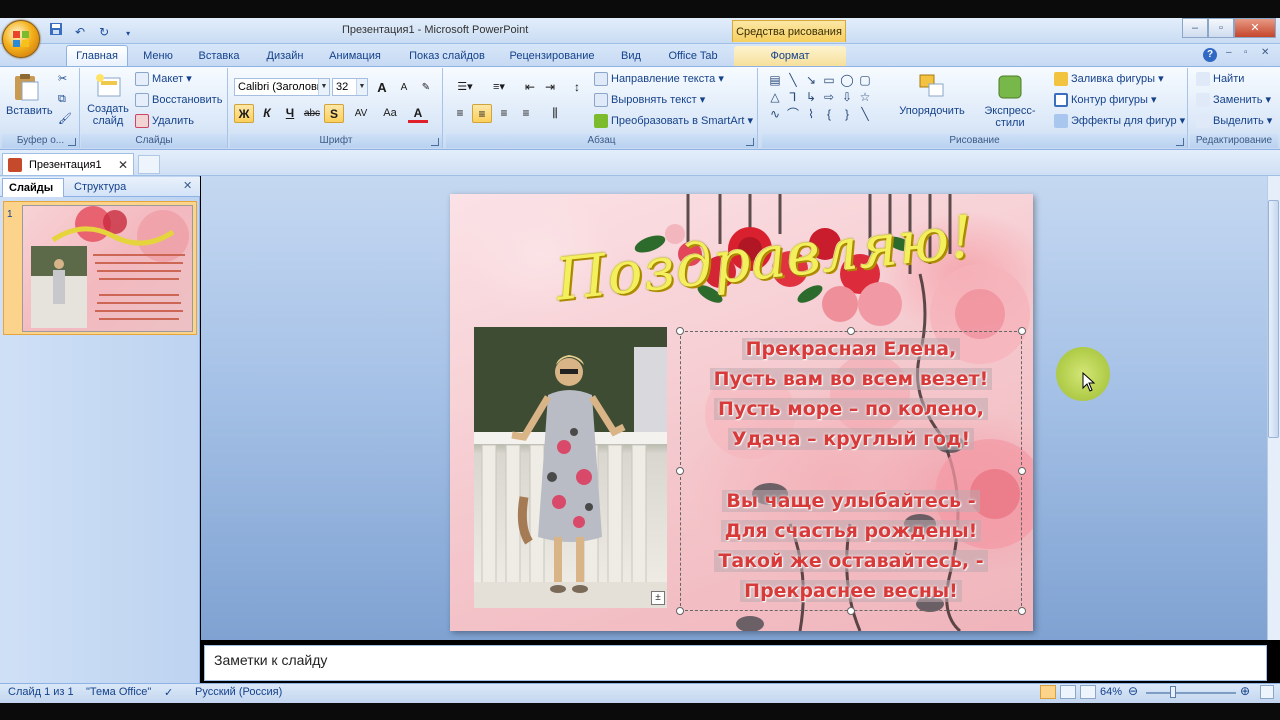 This screenshot has width=1280, height=720. Describe the element at coordinates (1265, 52) in the screenshot. I see `ribbon-close-icon: ✕` at that location.